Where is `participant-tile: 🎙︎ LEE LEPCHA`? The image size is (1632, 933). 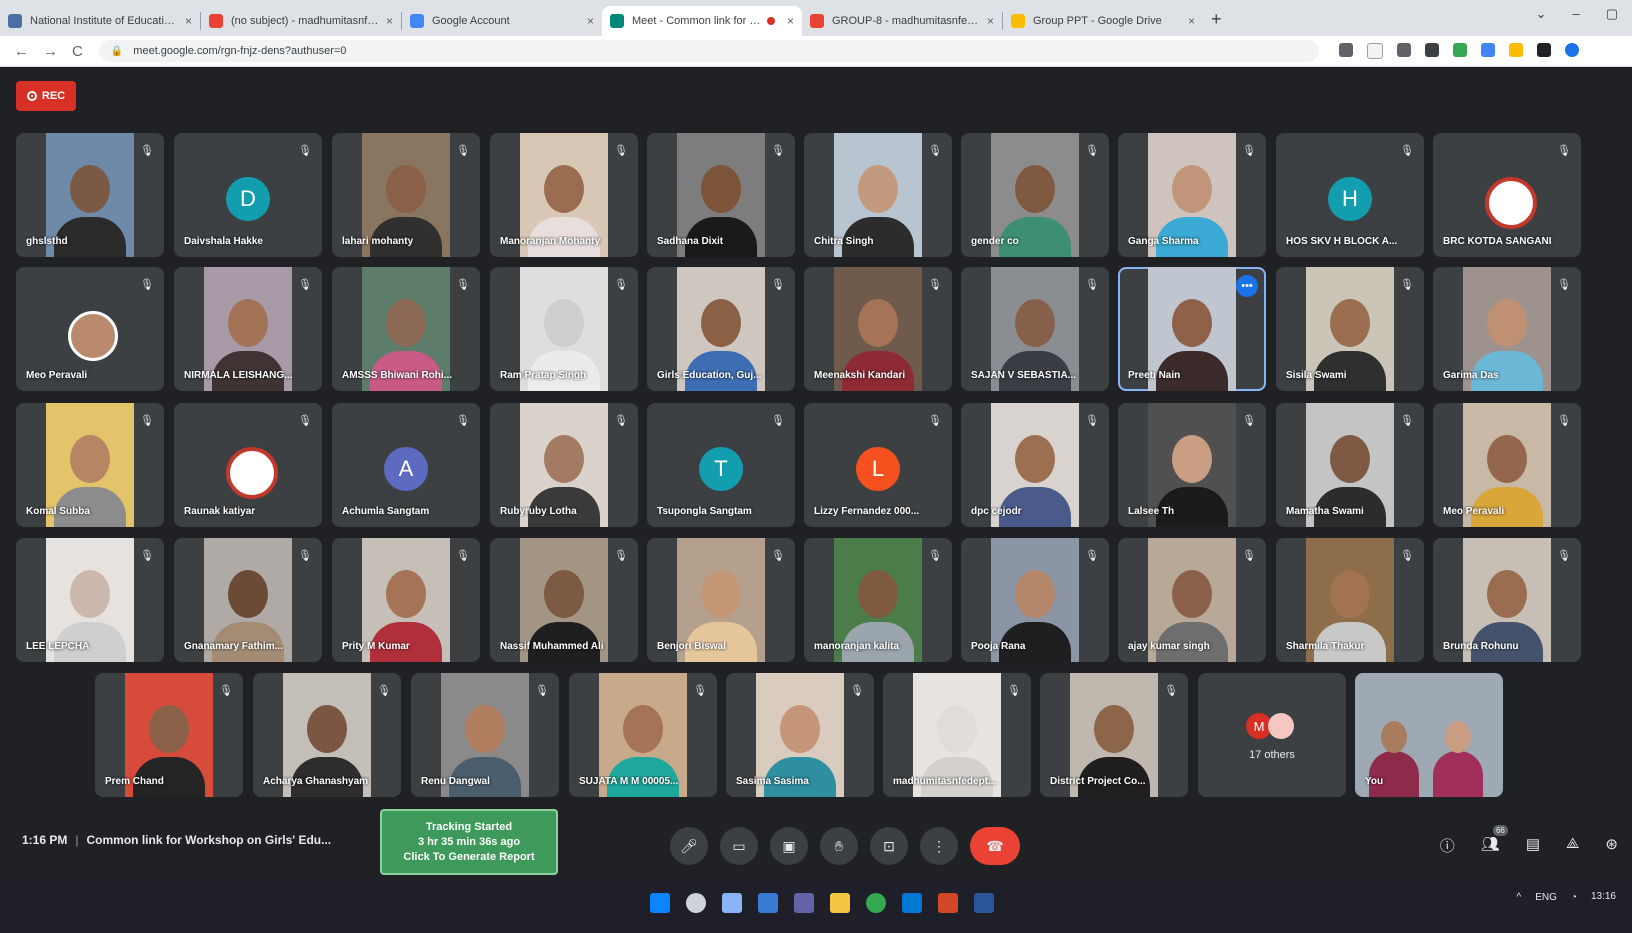
participant-tile: 🎙︎ LEE LEPCHA is located at coordinates (90, 600).